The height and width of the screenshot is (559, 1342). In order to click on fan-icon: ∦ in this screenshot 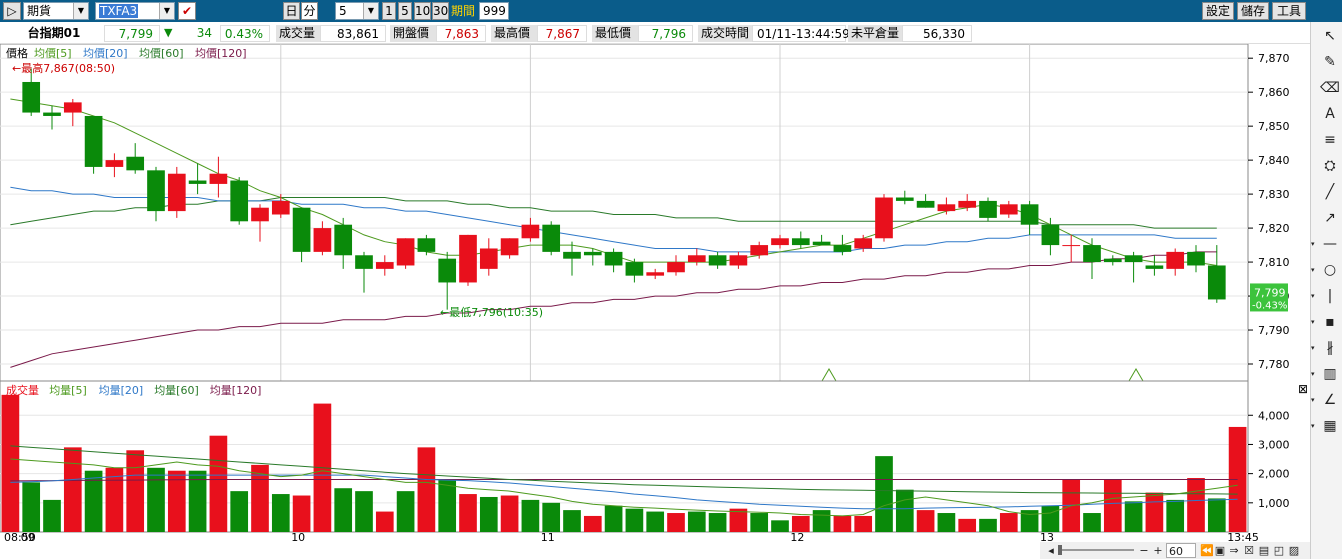, I will do `click(1330, 348)`.